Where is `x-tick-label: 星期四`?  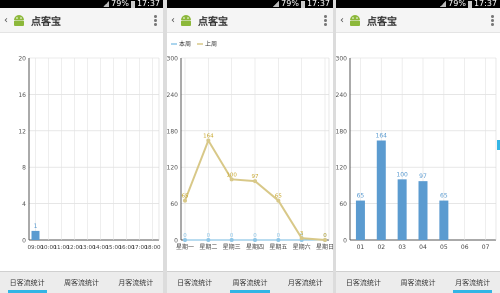 x-tick-label: 星期四 is located at coordinates (255, 247).